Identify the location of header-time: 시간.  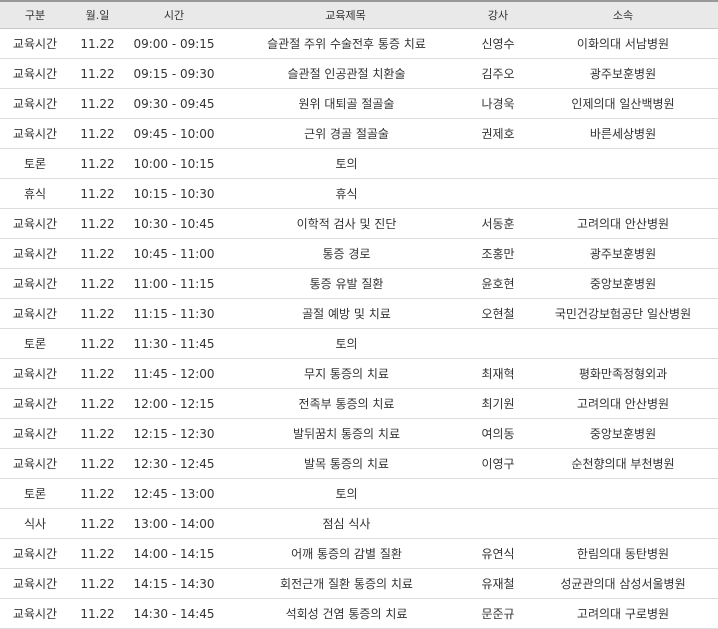
(174, 14).